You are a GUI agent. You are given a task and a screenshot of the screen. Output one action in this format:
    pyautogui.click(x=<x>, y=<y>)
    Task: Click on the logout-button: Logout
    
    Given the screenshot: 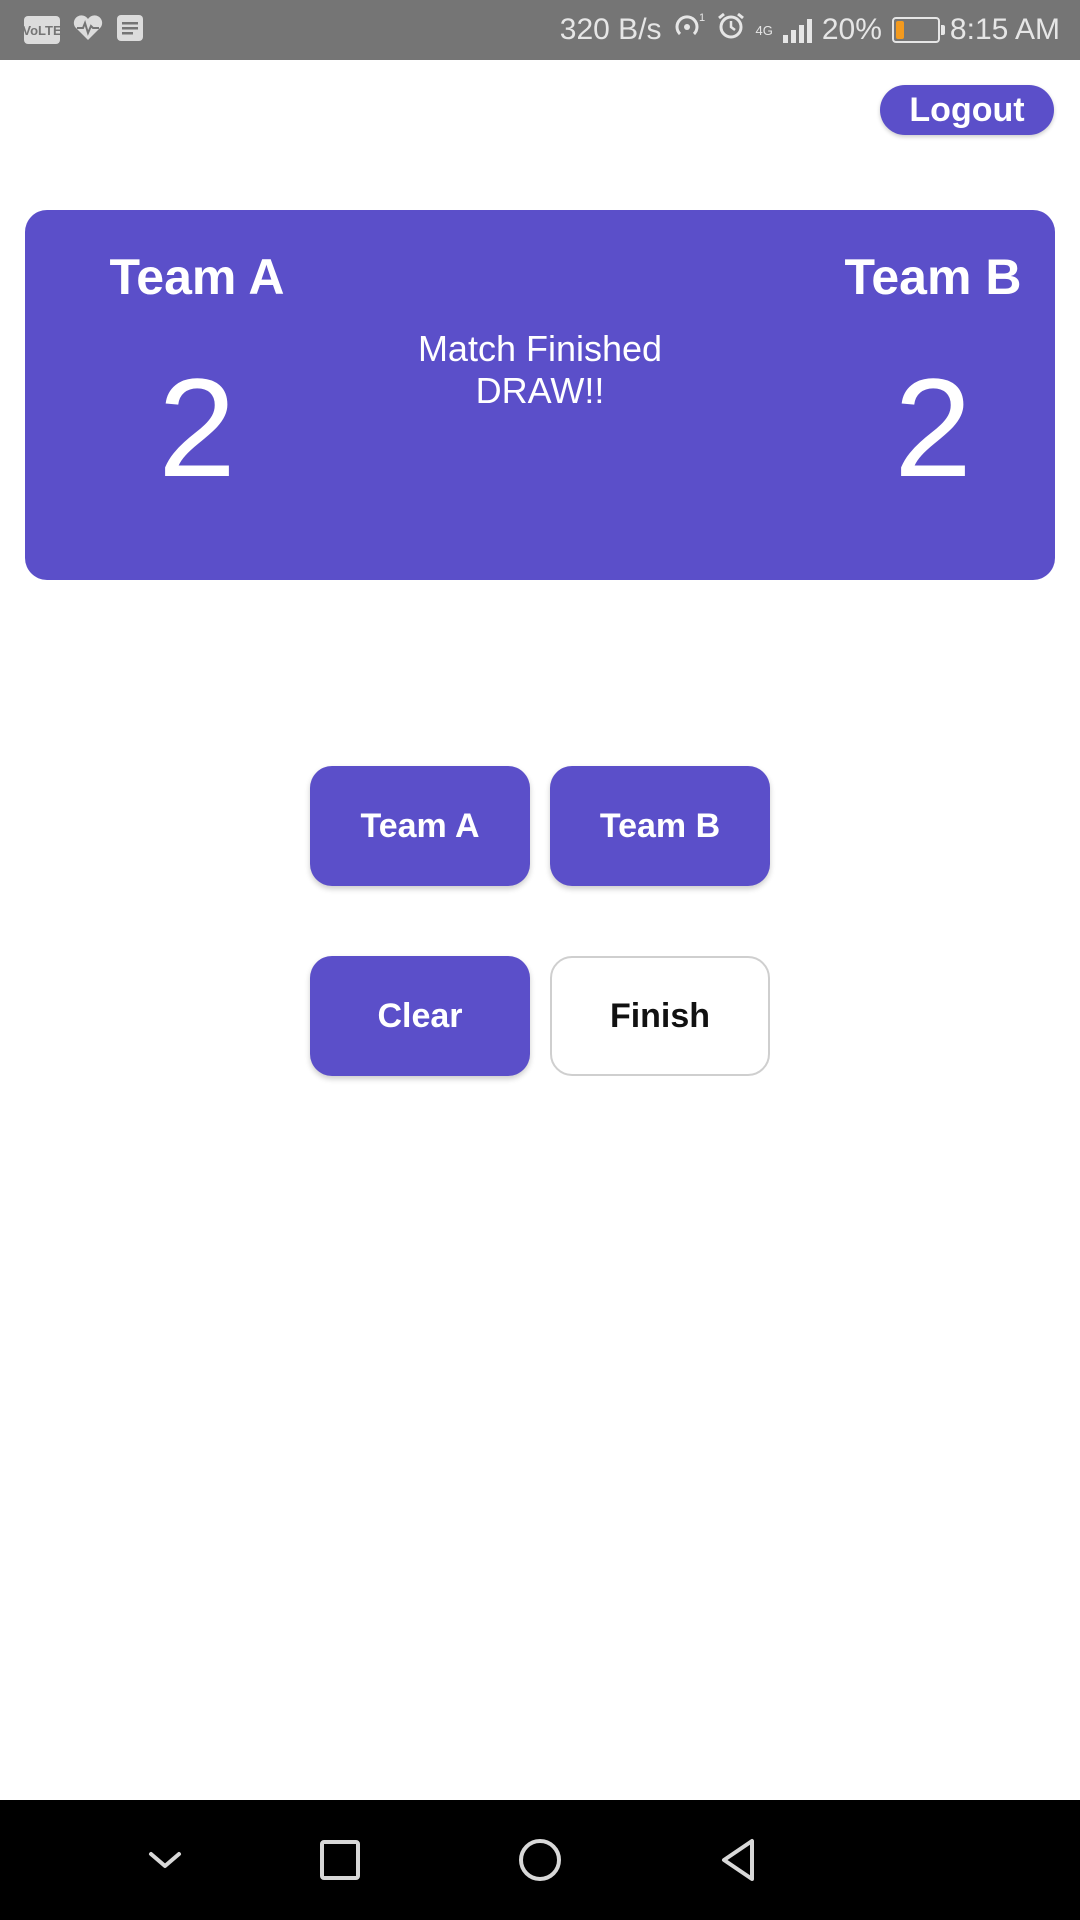 What is the action you would take?
    pyautogui.click(x=967, y=110)
    